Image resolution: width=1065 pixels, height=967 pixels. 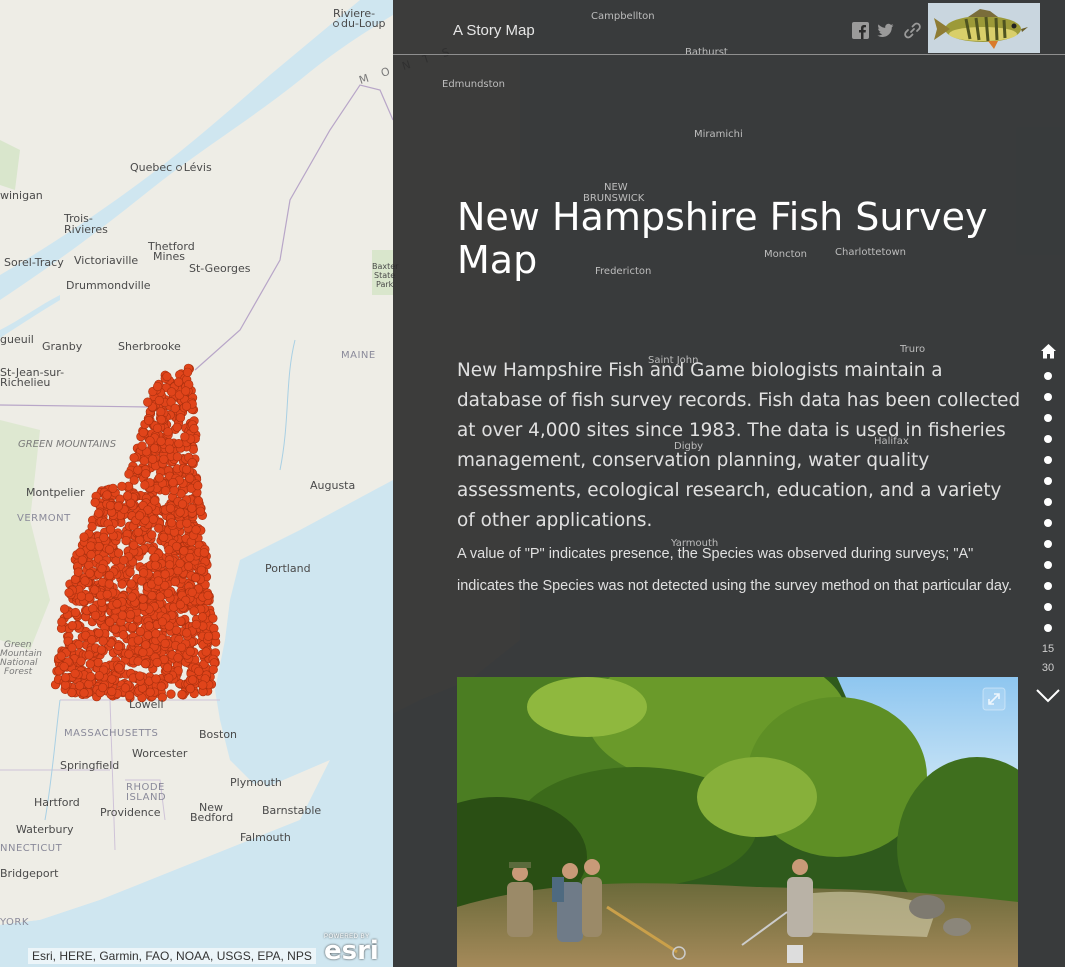 I want to click on esri-logo: POWERED BY esri, so click(x=351, y=949).